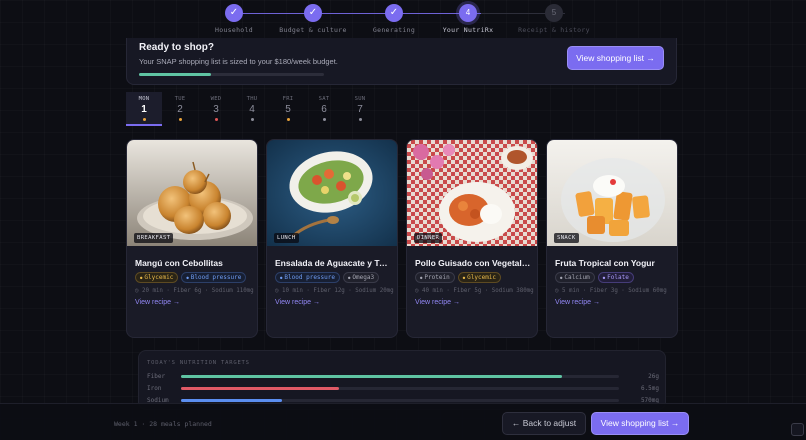 The height and width of the screenshot is (440, 806). I want to click on meal-type-badge: SNACK, so click(566, 238).